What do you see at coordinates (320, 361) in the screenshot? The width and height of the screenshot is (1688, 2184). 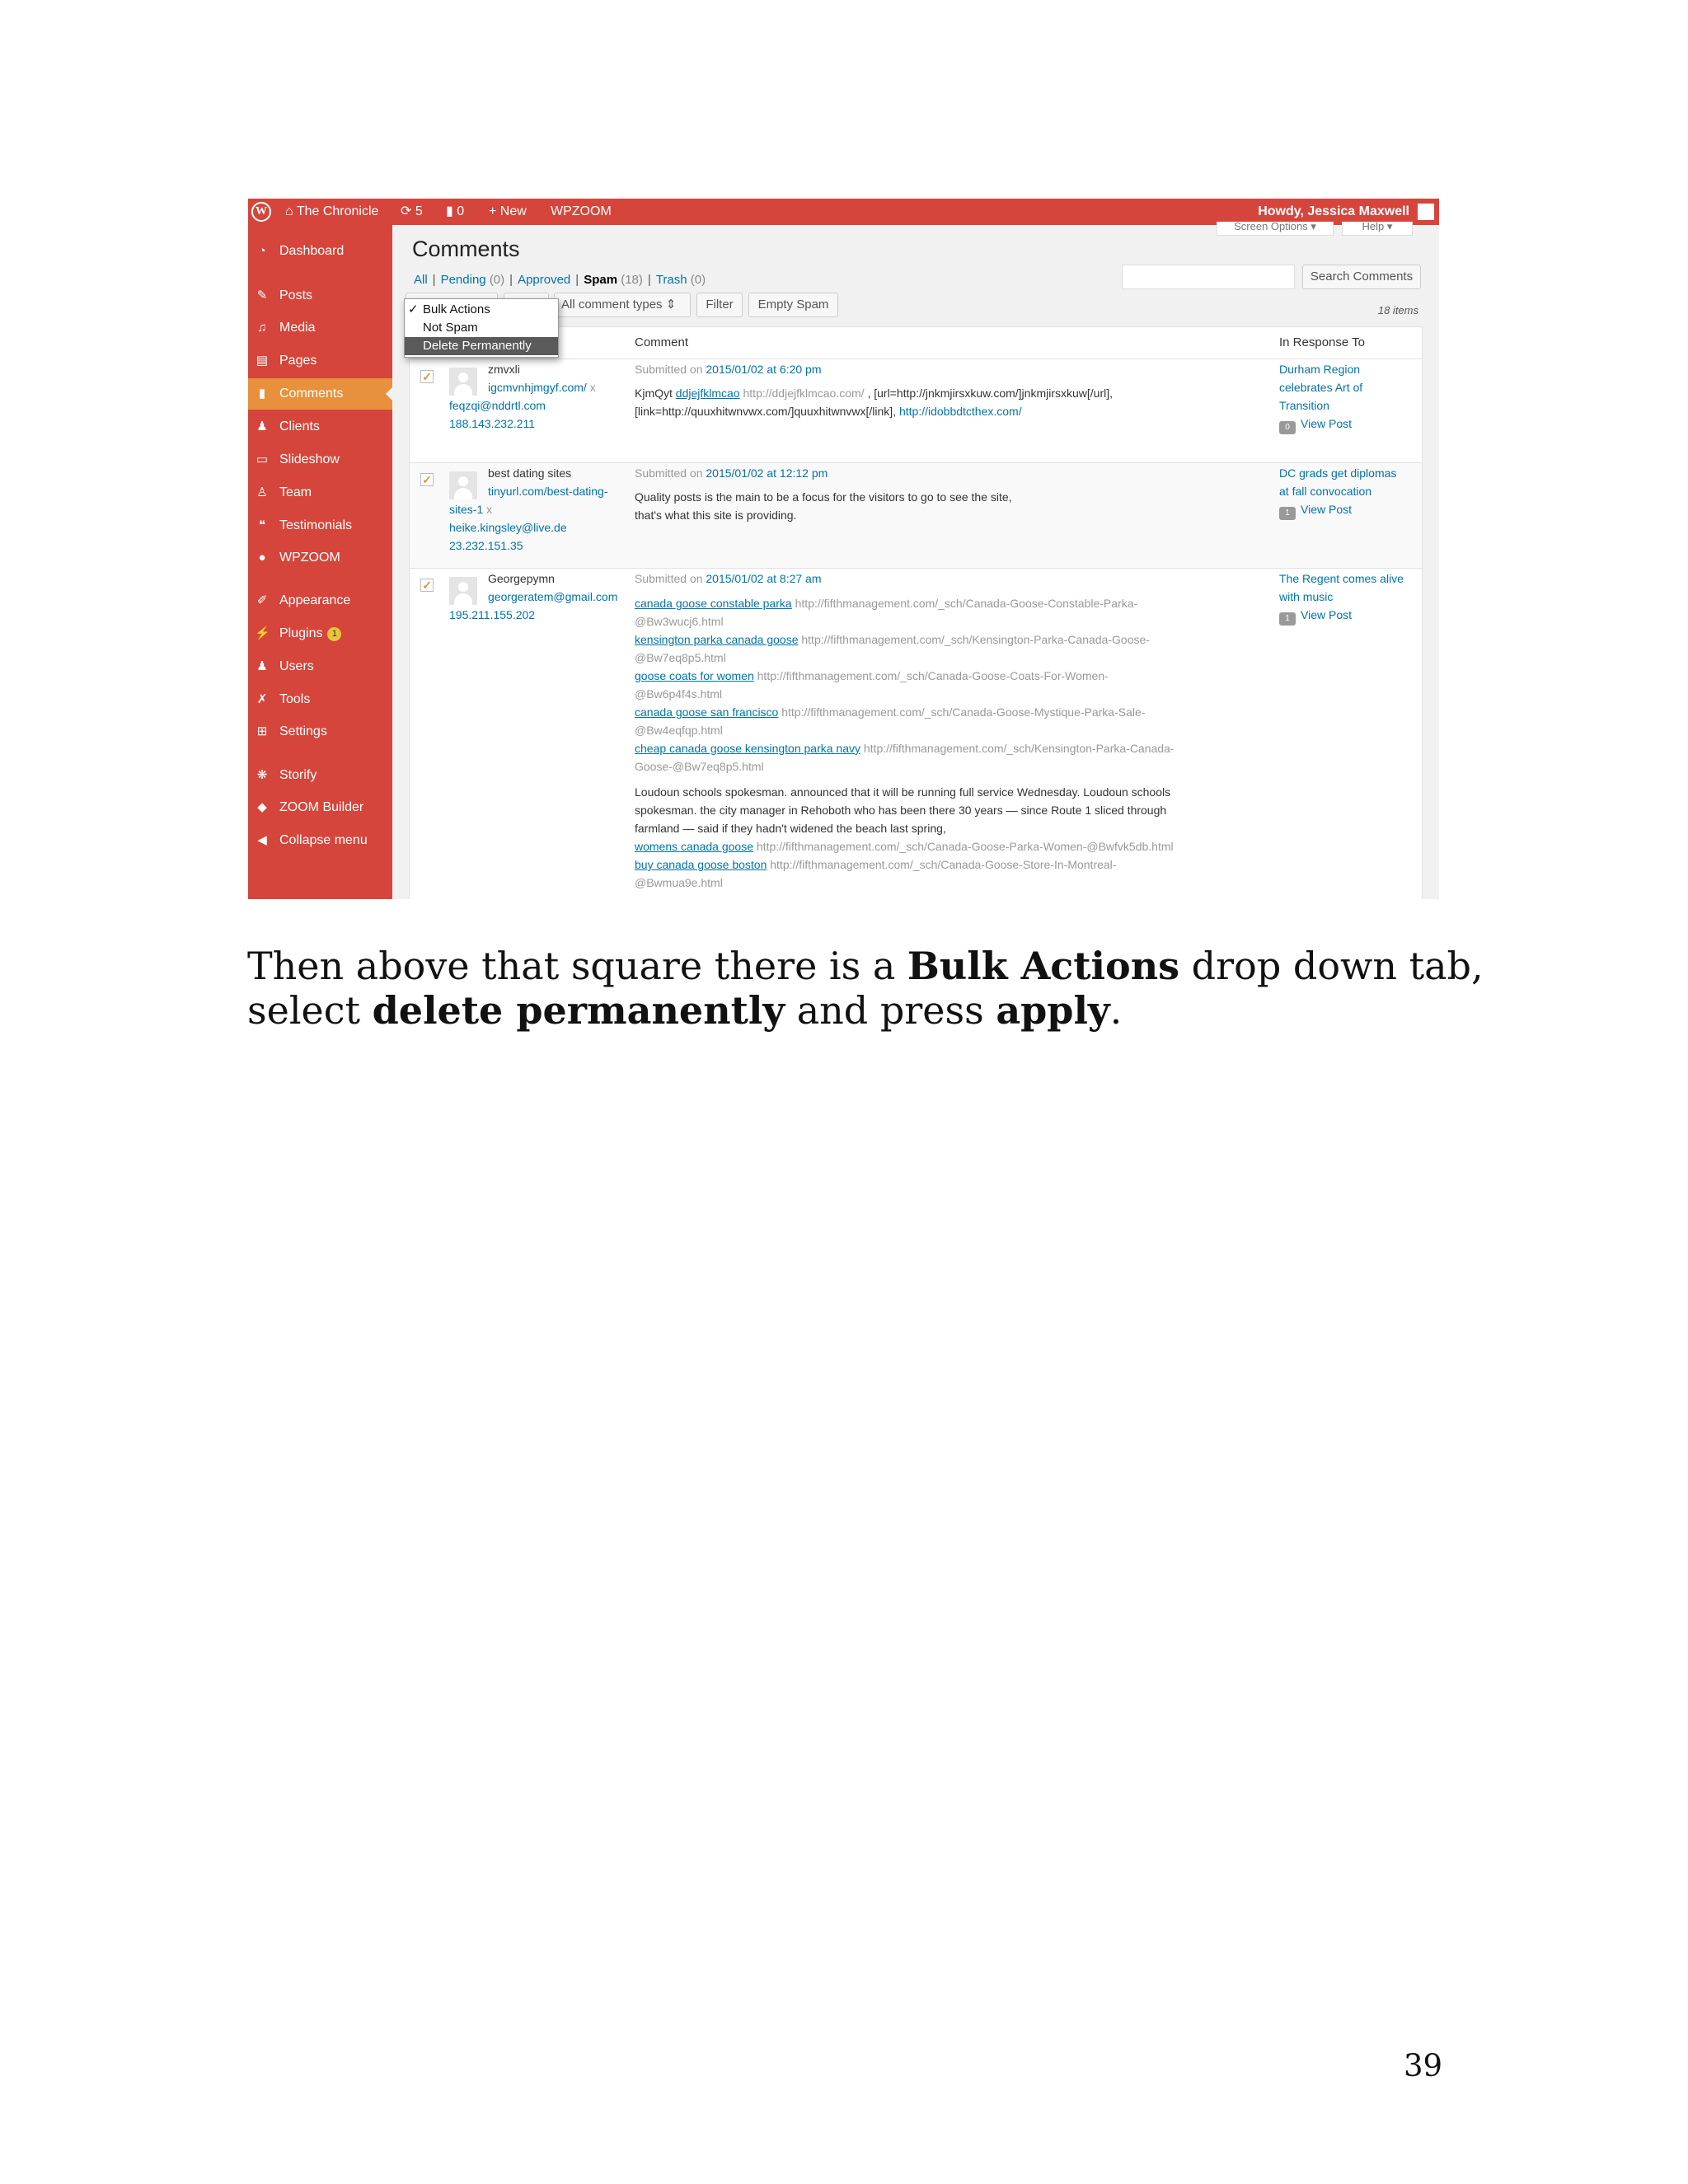 I see `menu-pages: ▤ Pages` at bounding box center [320, 361].